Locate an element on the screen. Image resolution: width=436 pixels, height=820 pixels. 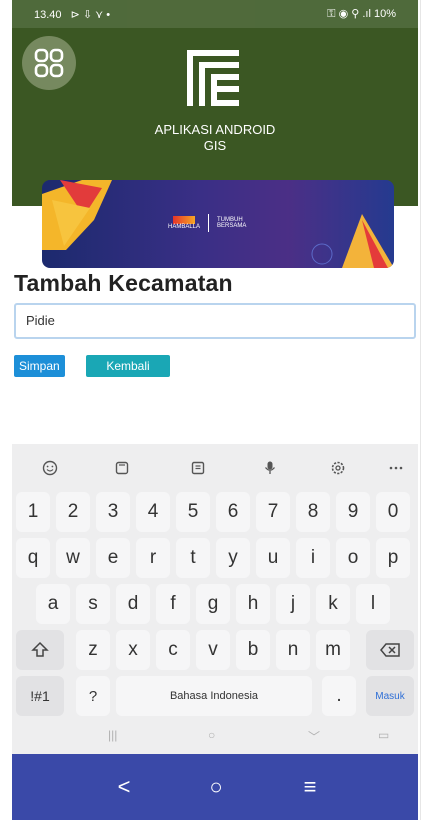
letter-row-1: q w e r t y u i o p is located at coordinates (215, 558).